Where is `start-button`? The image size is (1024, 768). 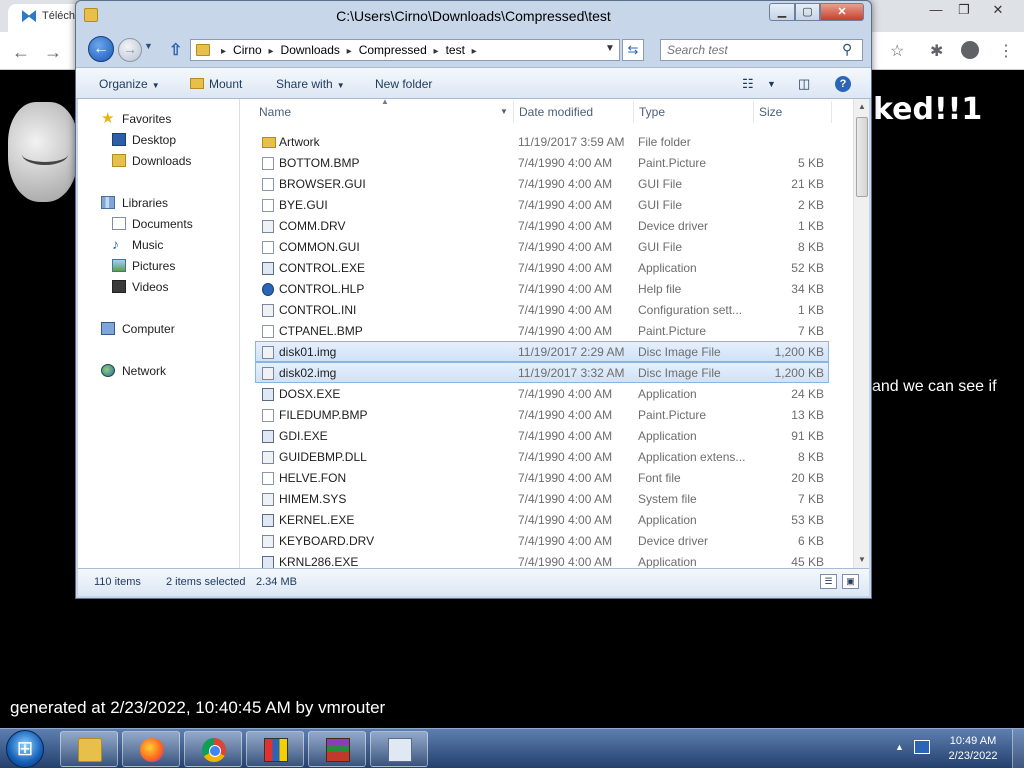
start-button is located at coordinates (25, 749).